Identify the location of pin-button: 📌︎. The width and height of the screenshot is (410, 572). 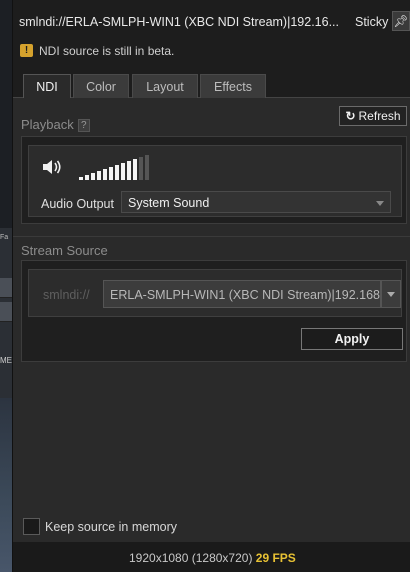
(401, 21).